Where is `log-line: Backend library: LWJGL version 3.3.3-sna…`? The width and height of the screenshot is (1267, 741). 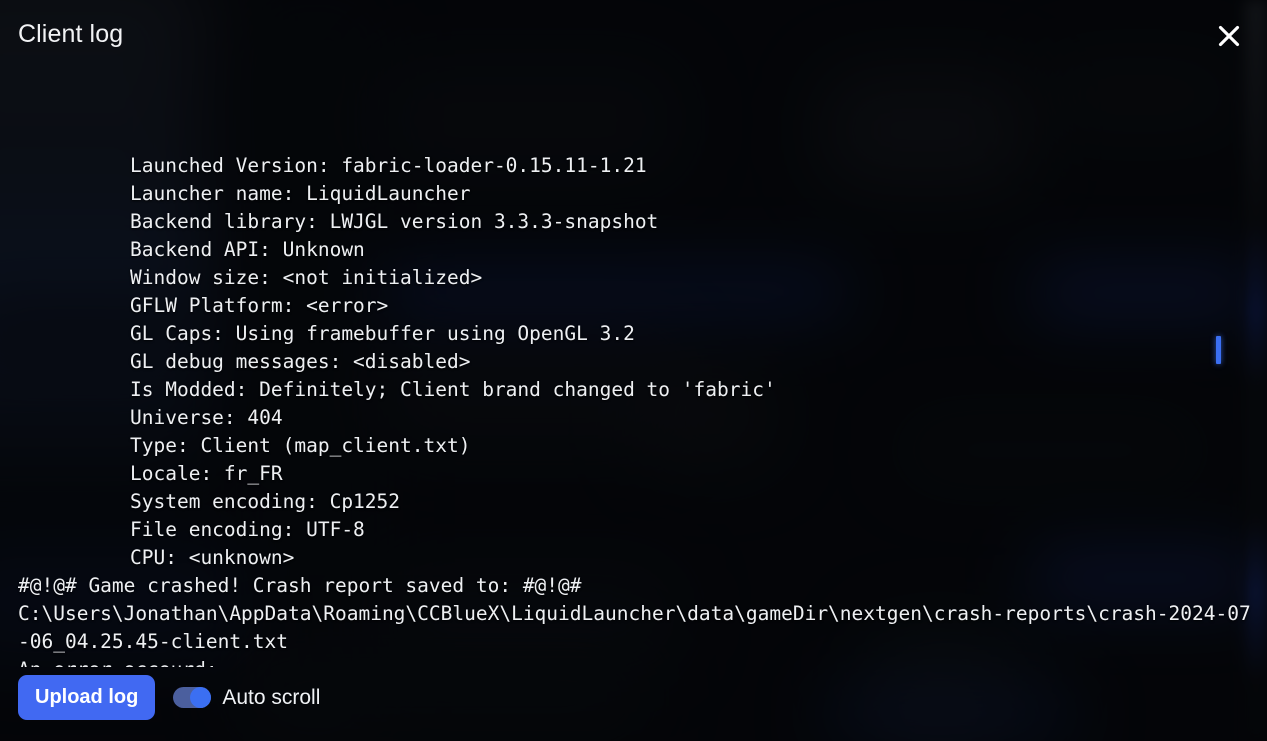 log-line: Backend library: LWJGL version 3.3.3-sna… is located at coordinates (394, 221).